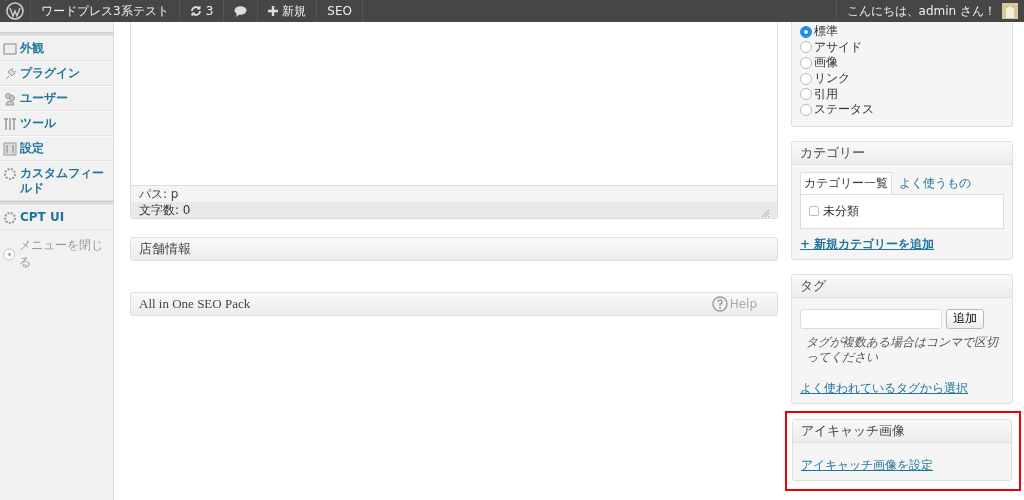 This screenshot has height=500, width=1024. What do you see at coordinates (902, 431) in the screenshot?
I see `panel-title: アイキャッチ画像` at bounding box center [902, 431].